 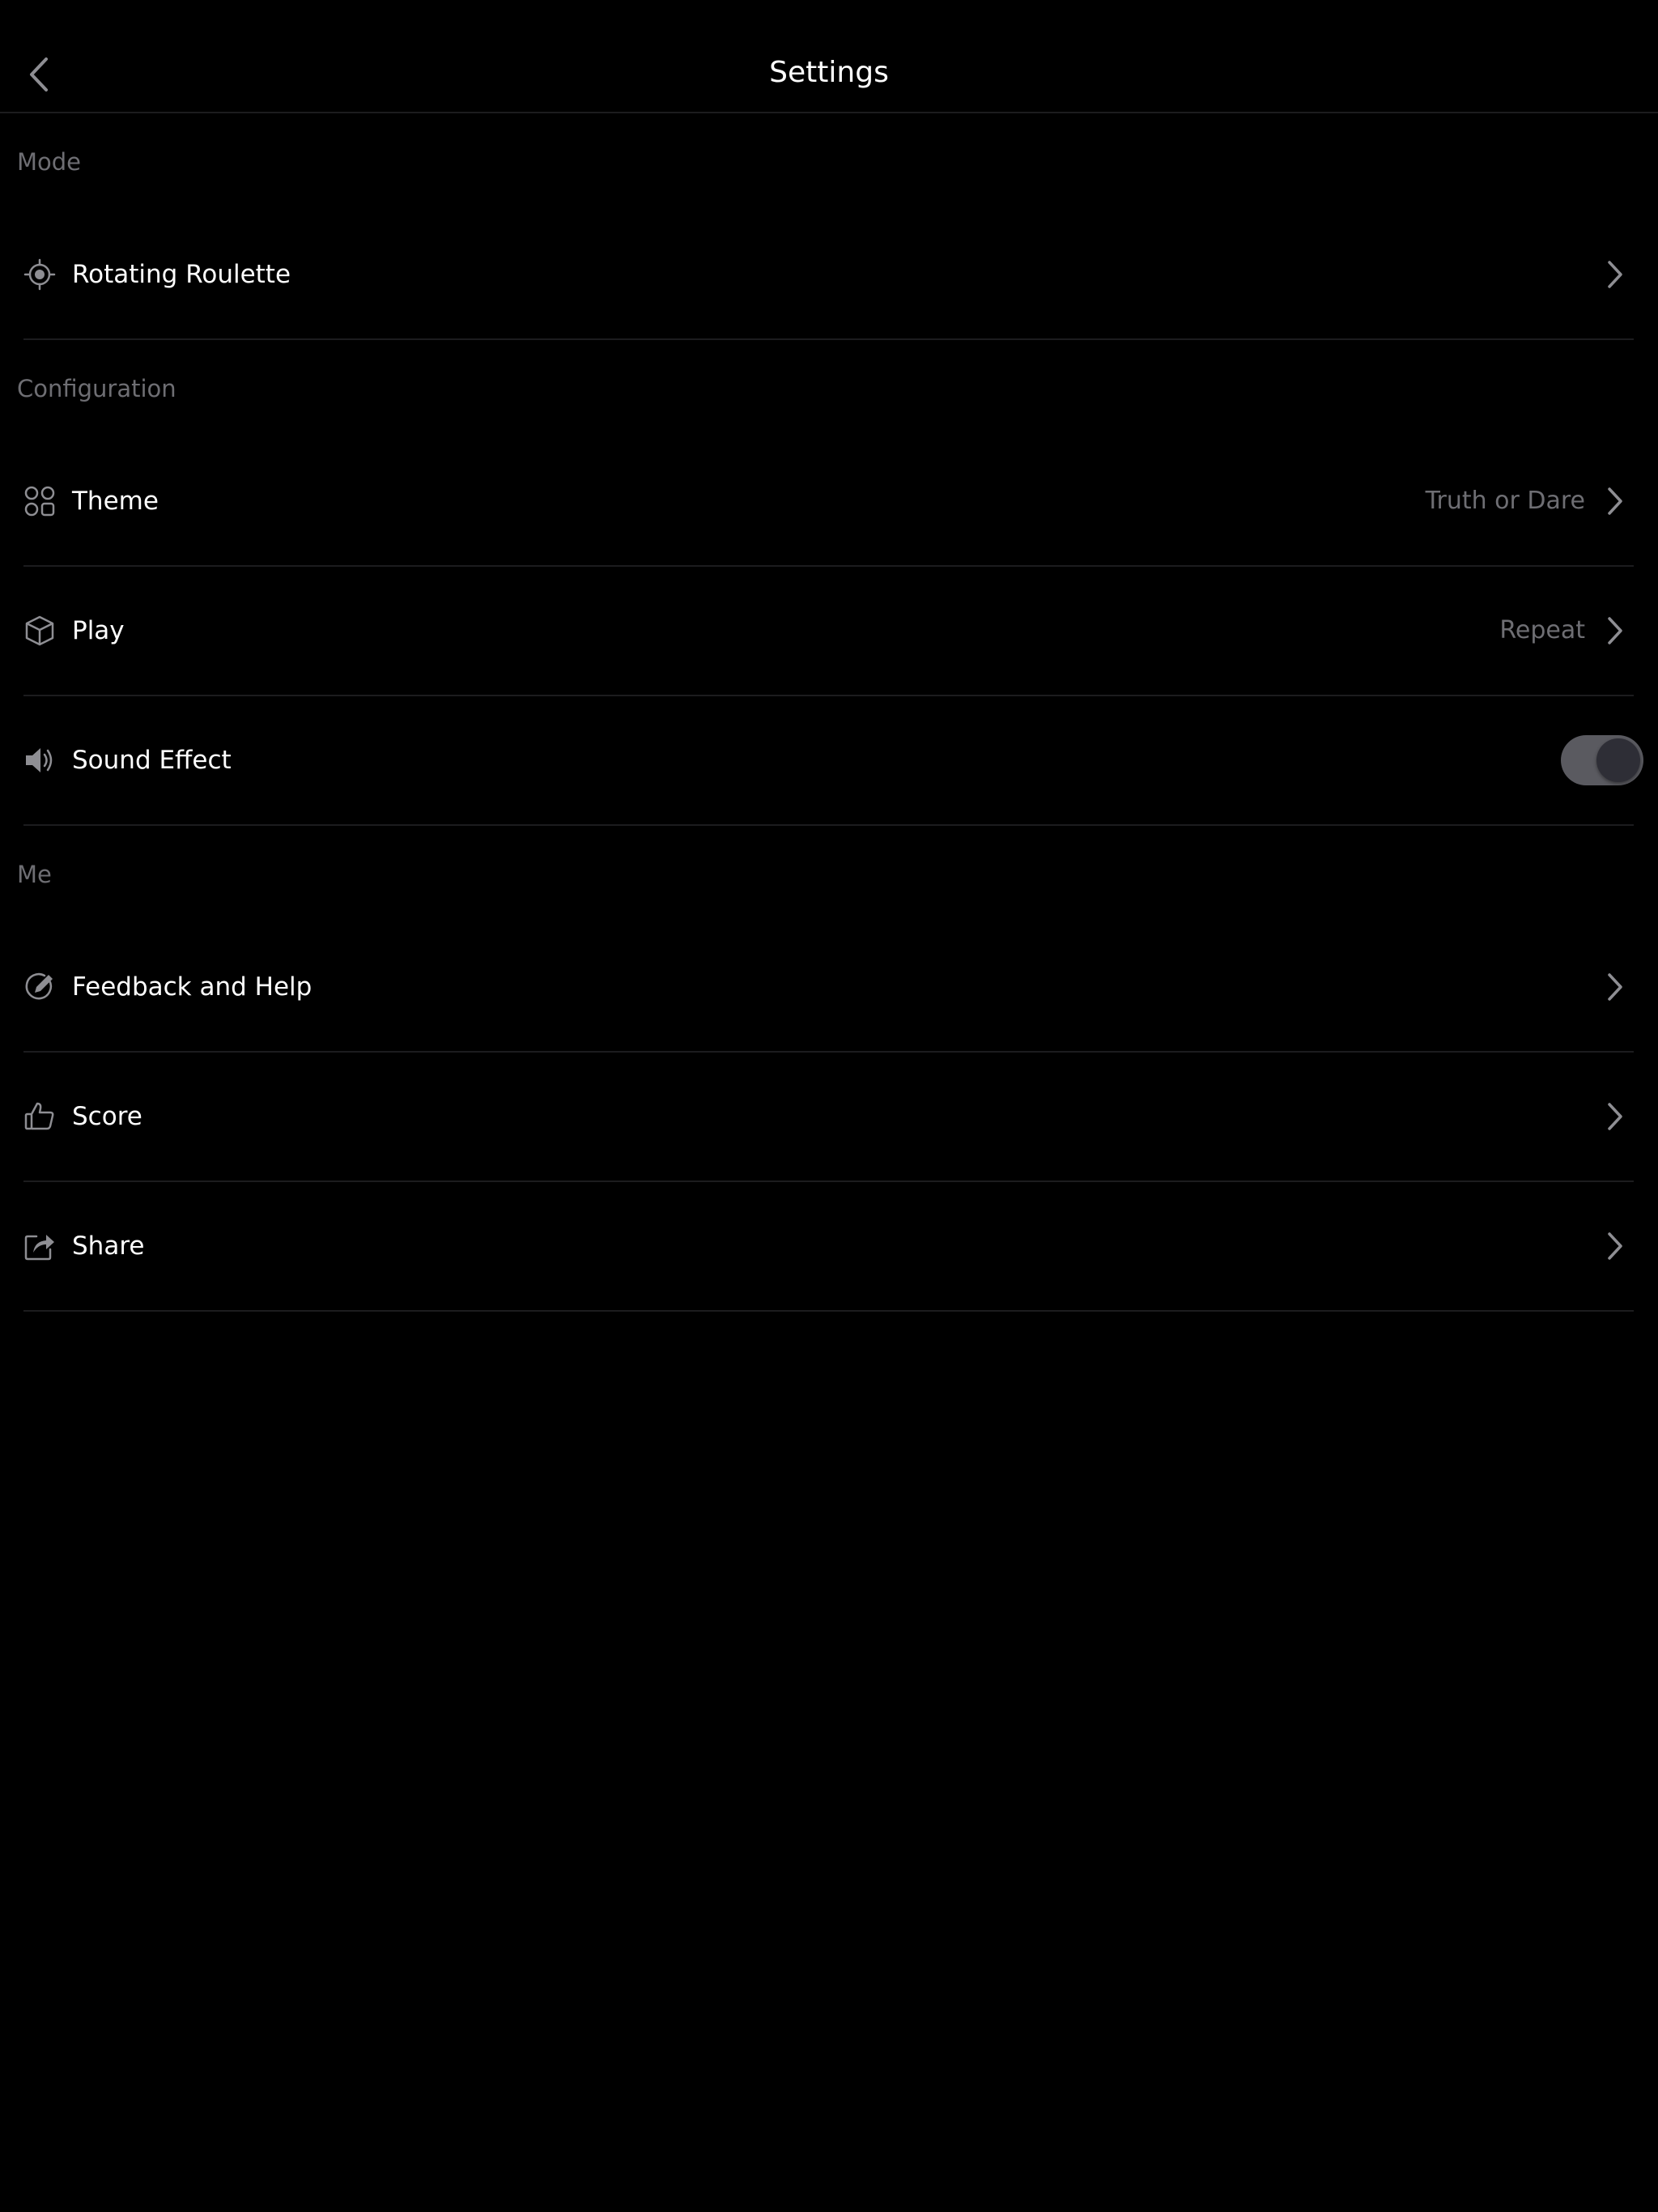 What do you see at coordinates (828, 632) in the screenshot?
I see `settings-row-play: Play Repeat` at bounding box center [828, 632].